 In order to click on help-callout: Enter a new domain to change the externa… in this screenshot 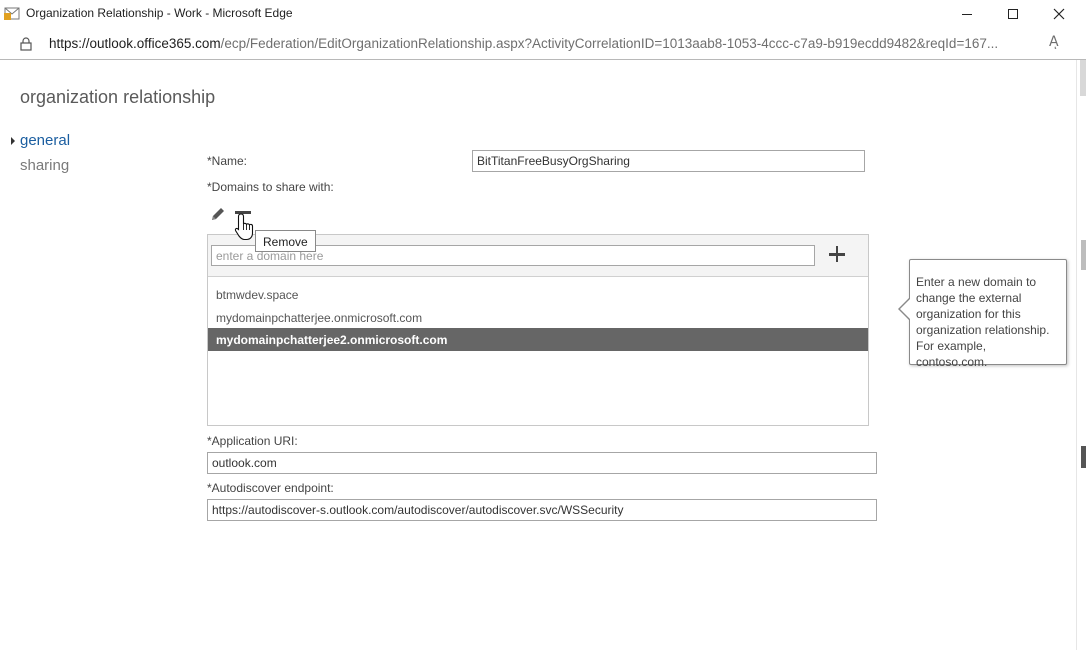, I will do `click(988, 314)`.